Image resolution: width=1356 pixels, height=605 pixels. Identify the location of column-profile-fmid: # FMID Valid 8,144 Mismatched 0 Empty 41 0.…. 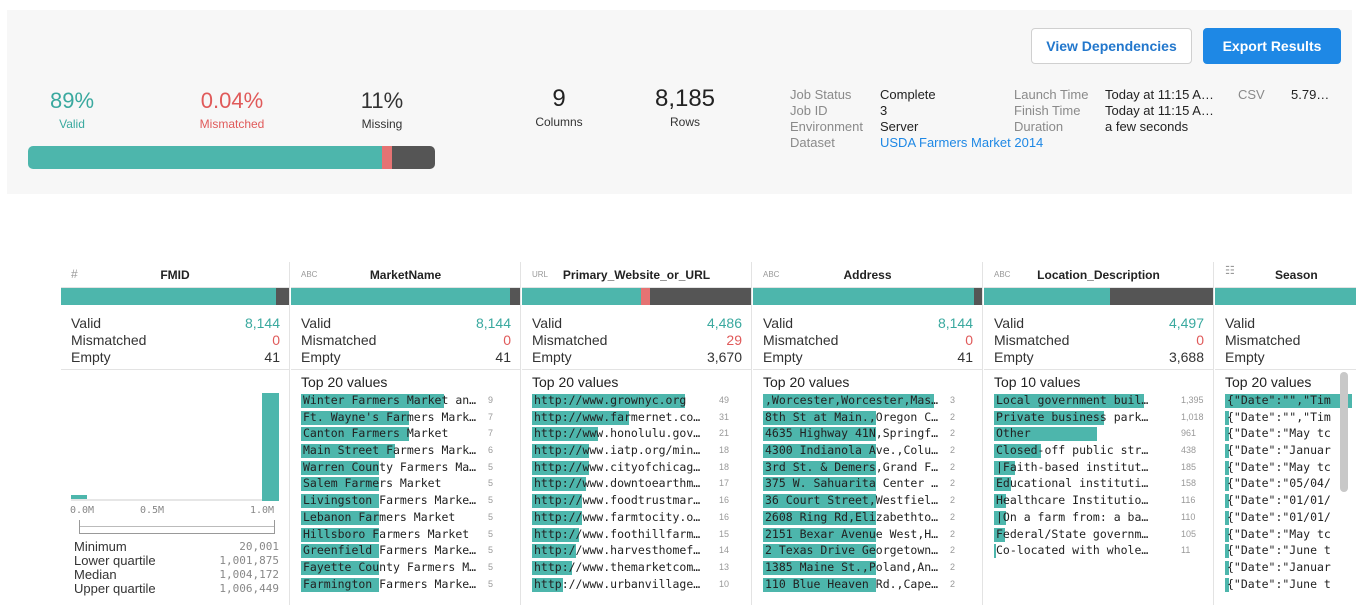
(175, 433).